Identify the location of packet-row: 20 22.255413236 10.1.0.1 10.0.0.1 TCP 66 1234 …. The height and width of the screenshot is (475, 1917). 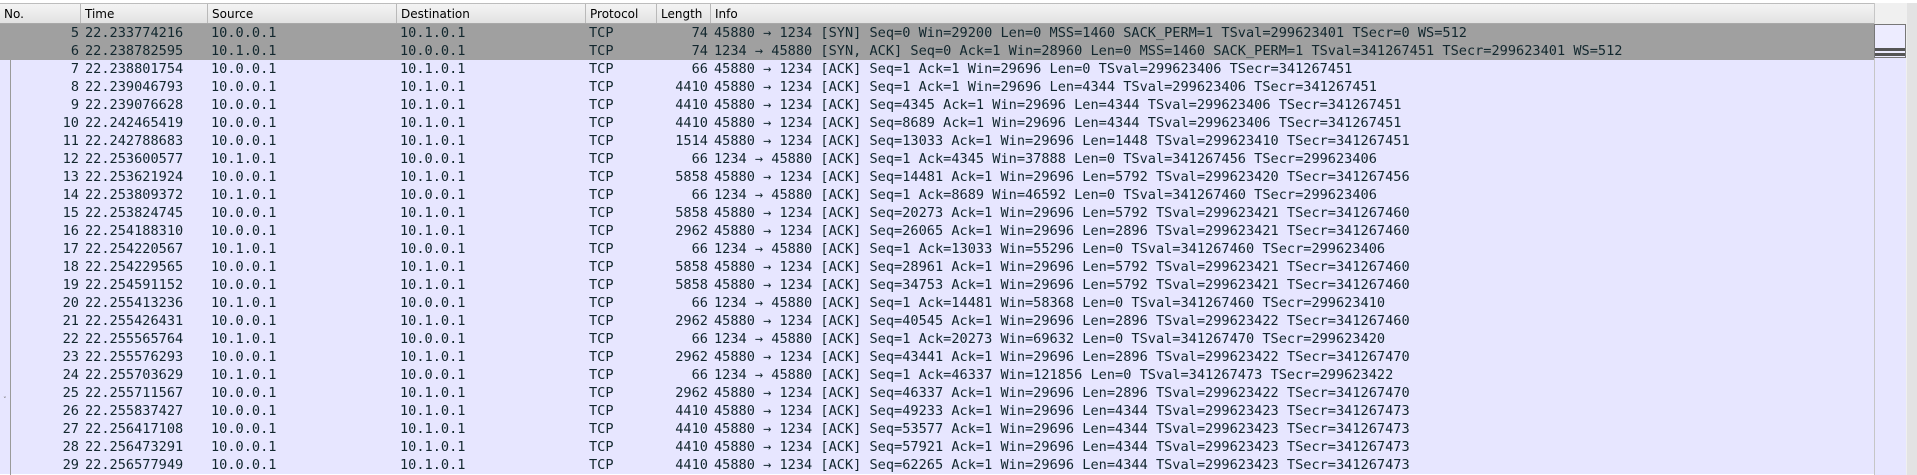
(937, 303).